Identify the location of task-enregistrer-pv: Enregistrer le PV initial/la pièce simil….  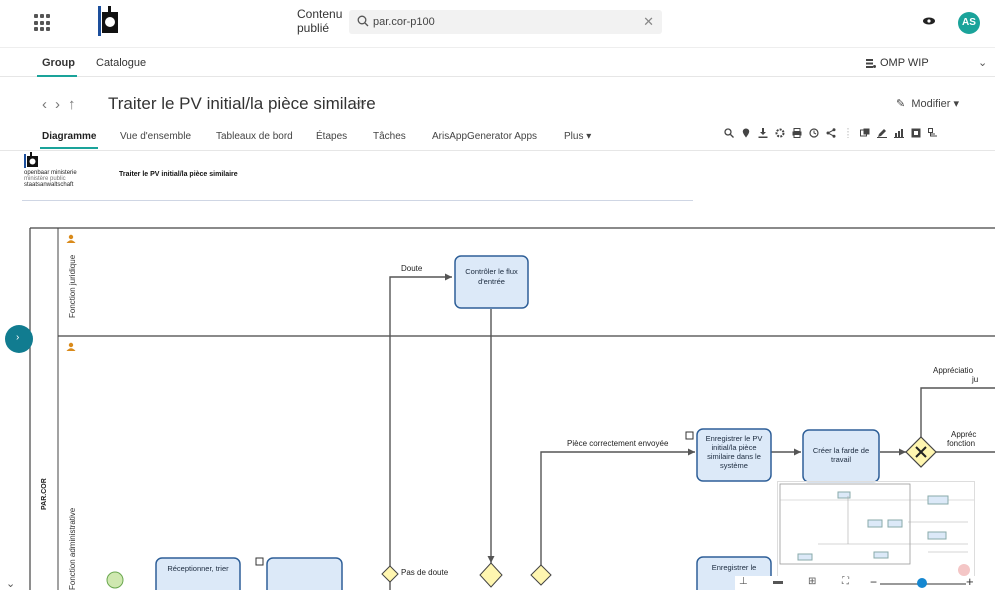
(734, 455).